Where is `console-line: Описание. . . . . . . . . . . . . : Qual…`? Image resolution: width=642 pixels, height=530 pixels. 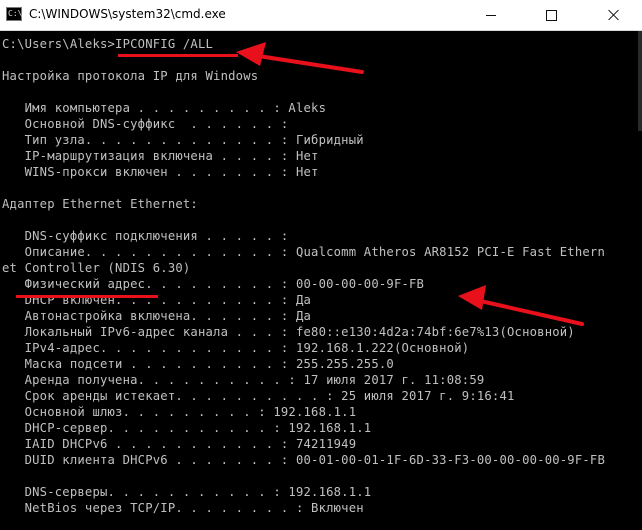 console-line: Описание. . . . . . . . . . . . . : Qual… is located at coordinates (303, 252).